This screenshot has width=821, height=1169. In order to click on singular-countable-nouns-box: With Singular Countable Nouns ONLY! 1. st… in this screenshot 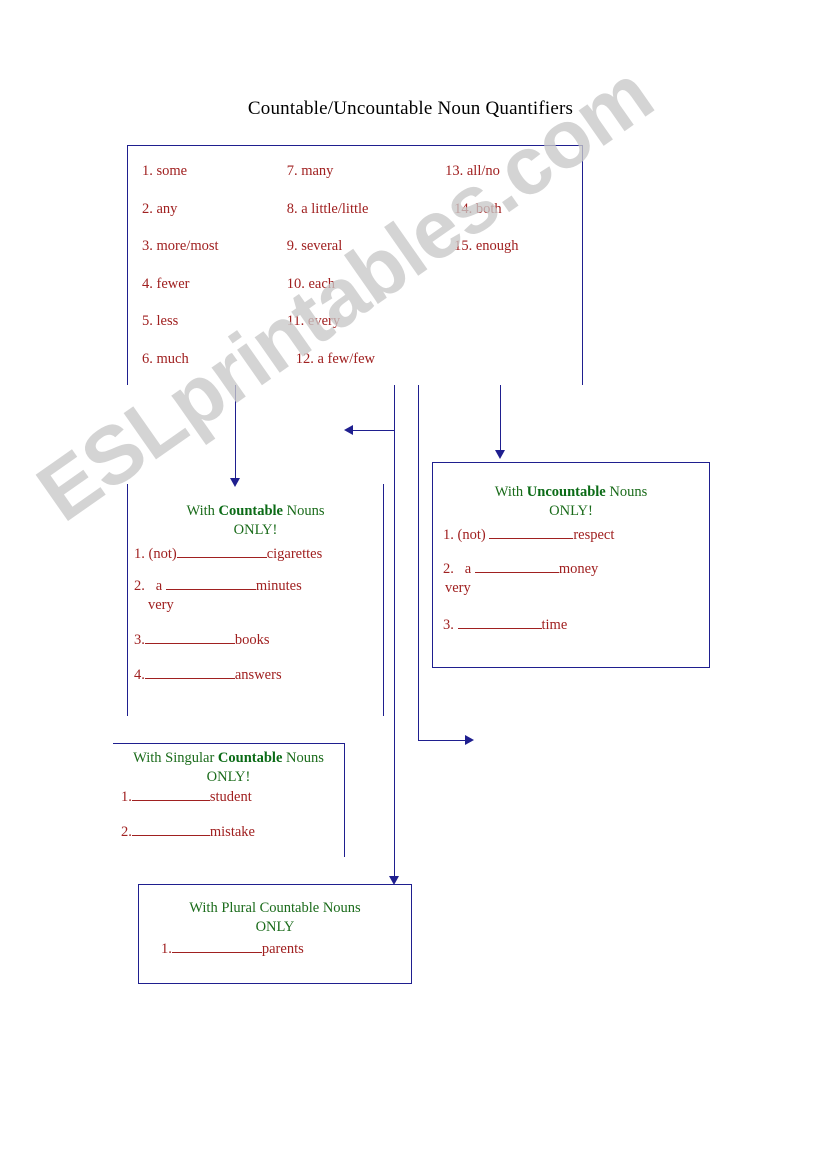, I will do `click(229, 800)`.